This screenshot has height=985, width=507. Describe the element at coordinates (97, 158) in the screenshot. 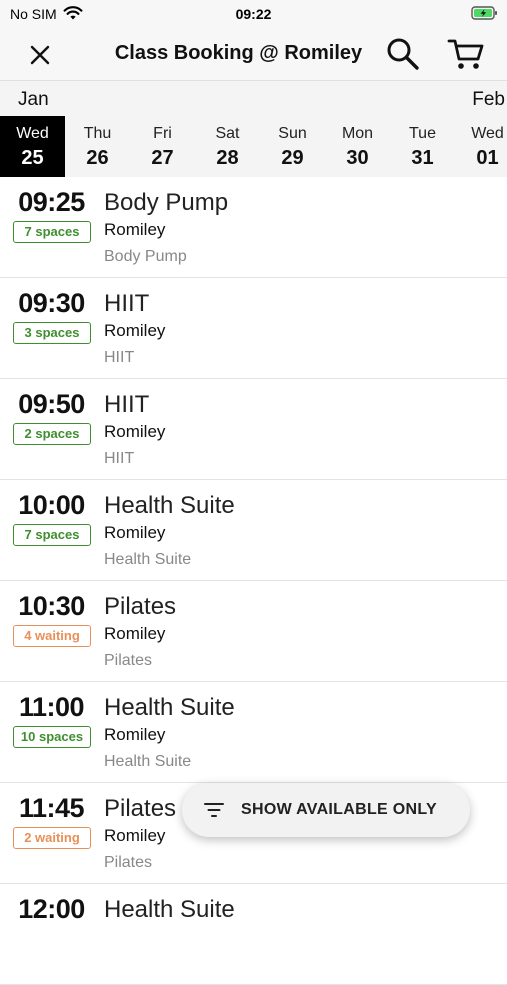

I see `day-number: 26` at that location.